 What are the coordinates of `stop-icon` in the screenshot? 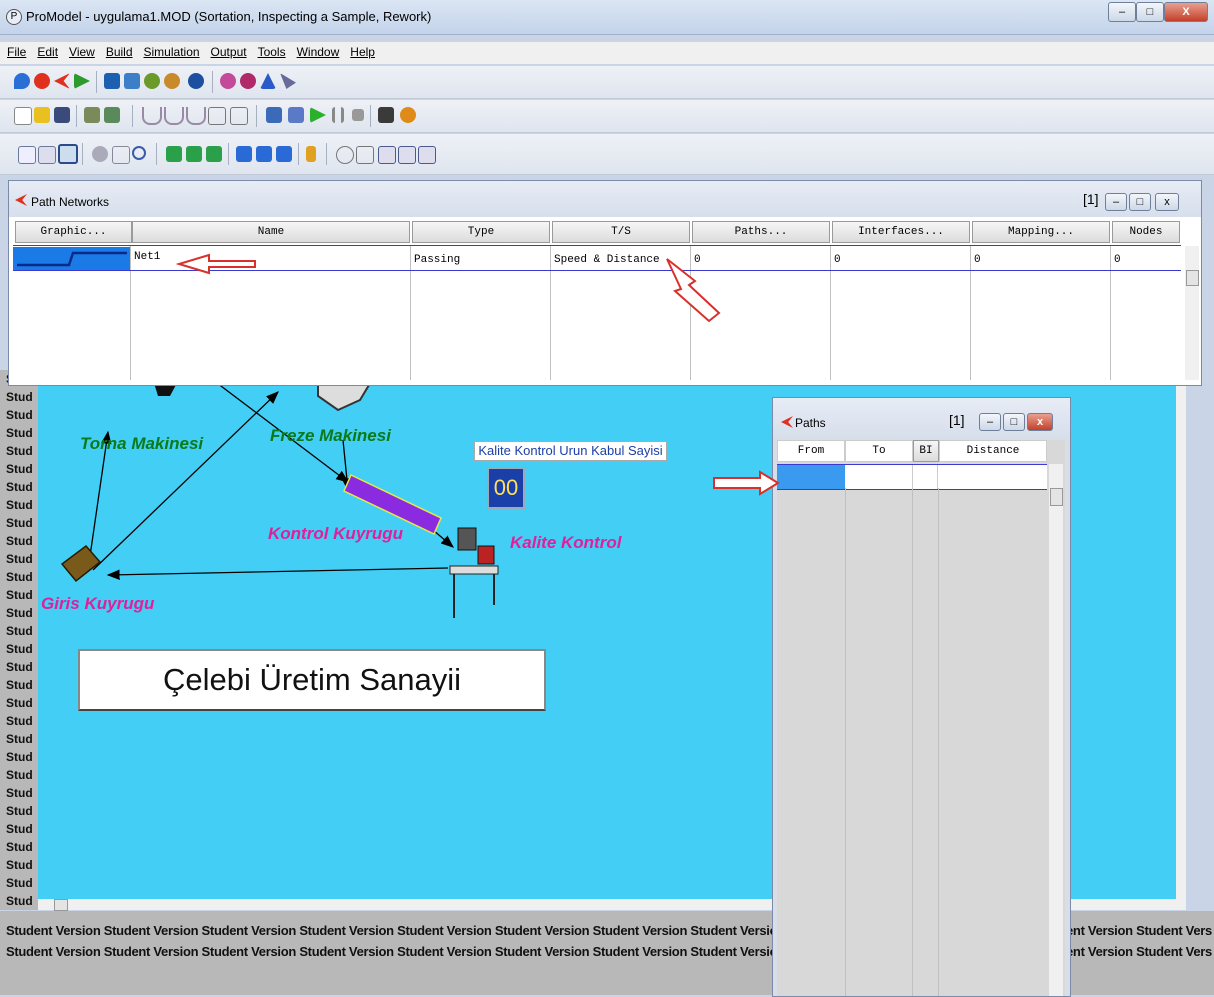 It's located at (358, 115).